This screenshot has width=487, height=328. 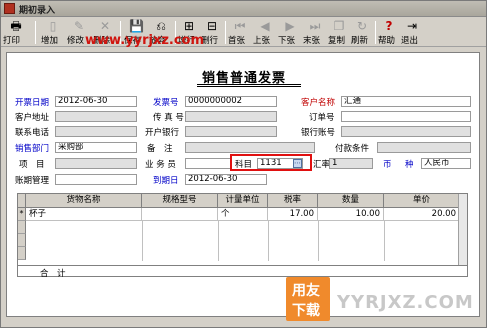 What do you see at coordinates (160, 165) in the screenshot?
I see `salesman-label: 业 务 员` at bounding box center [160, 165].